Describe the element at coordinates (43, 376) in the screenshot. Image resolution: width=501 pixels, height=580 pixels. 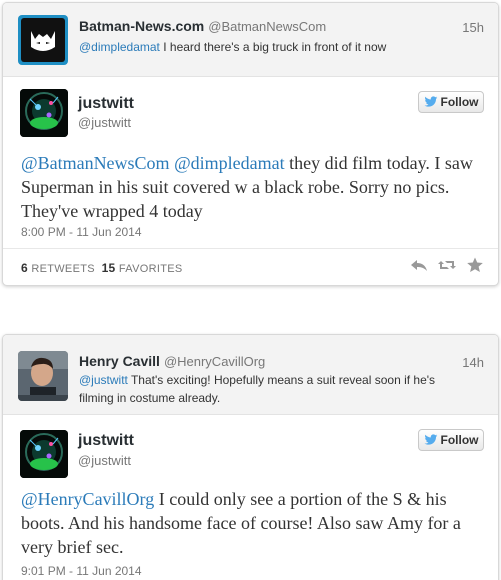
I see `henry-cavill-avatar` at that location.